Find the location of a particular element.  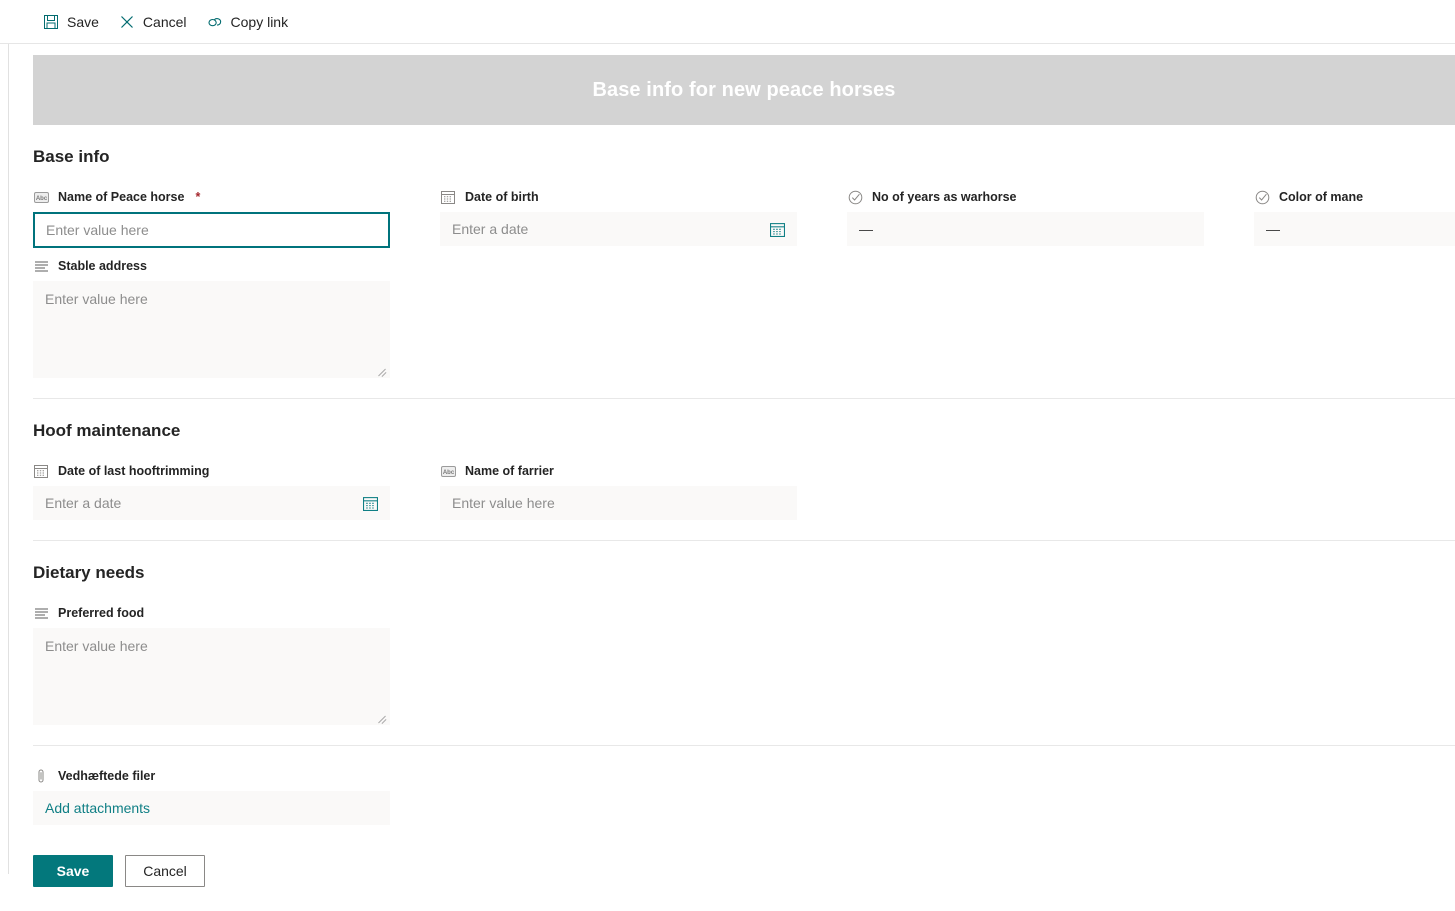

preferred-food-textarea: Enter value here is located at coordinates (211, 676).